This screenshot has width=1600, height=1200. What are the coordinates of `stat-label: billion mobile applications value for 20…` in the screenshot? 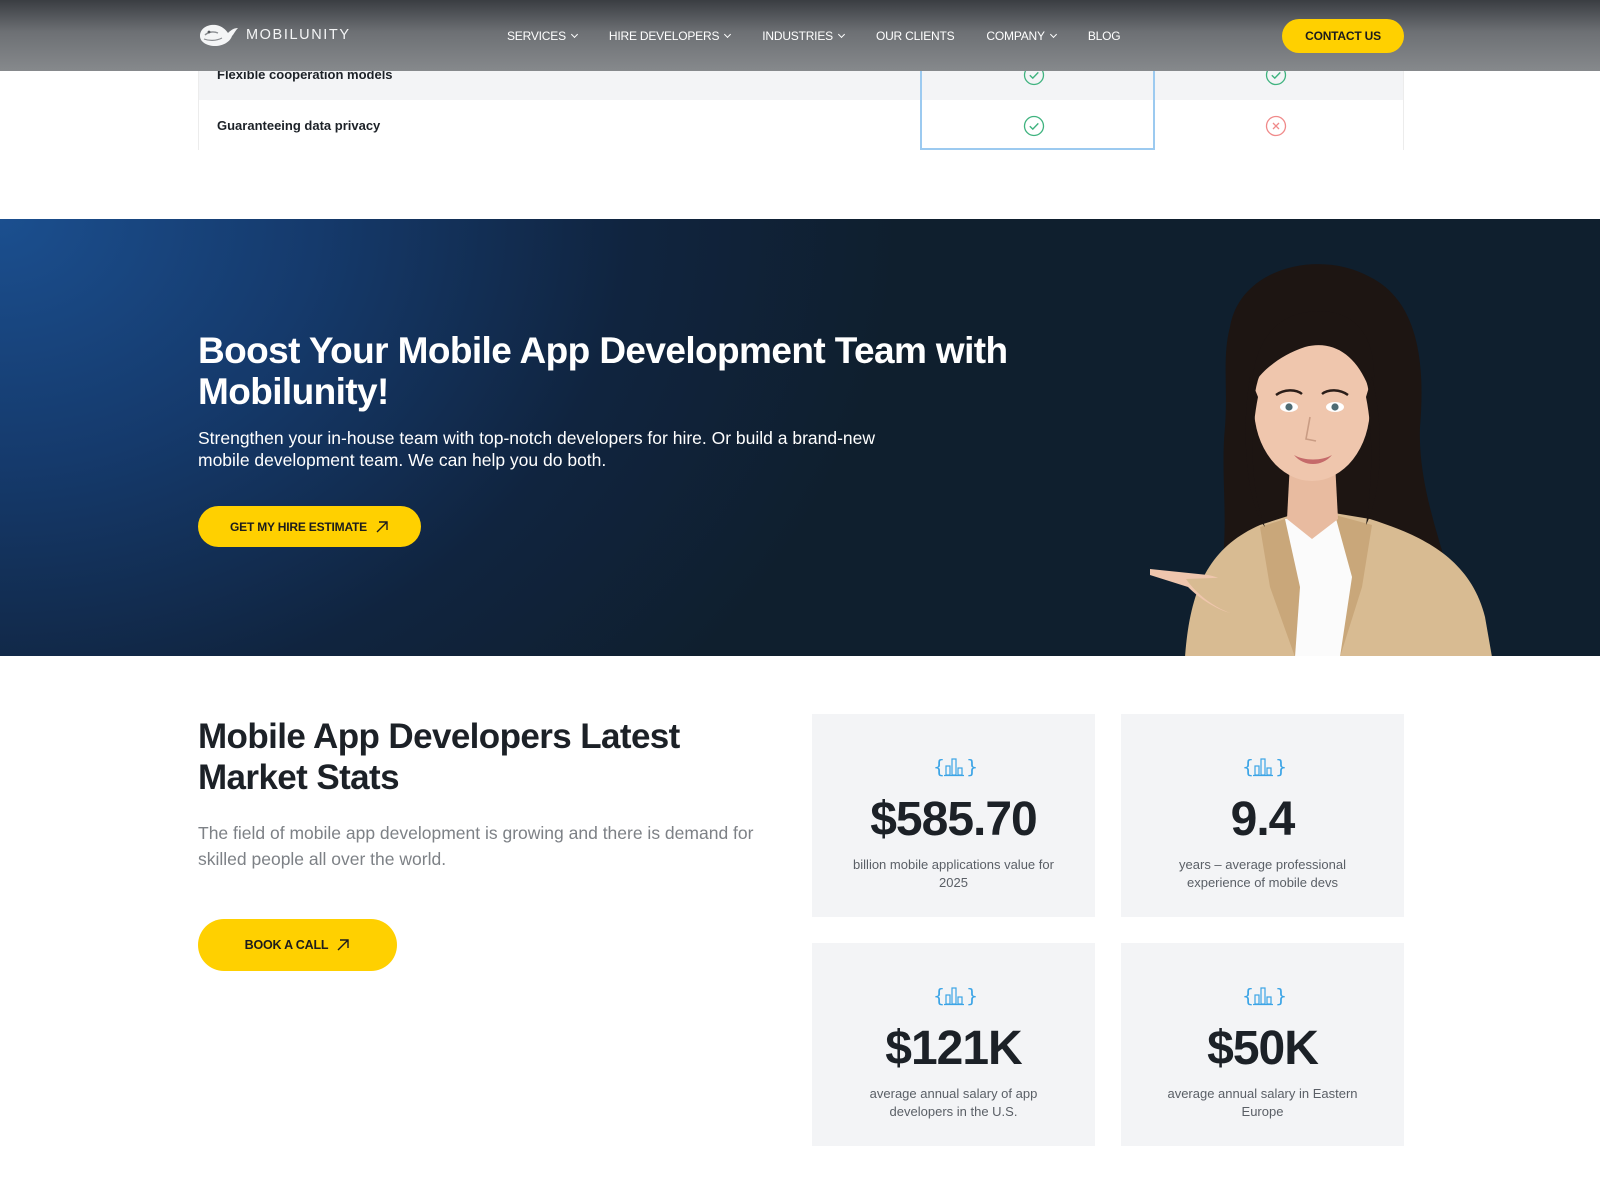 It's located at (953, 873).